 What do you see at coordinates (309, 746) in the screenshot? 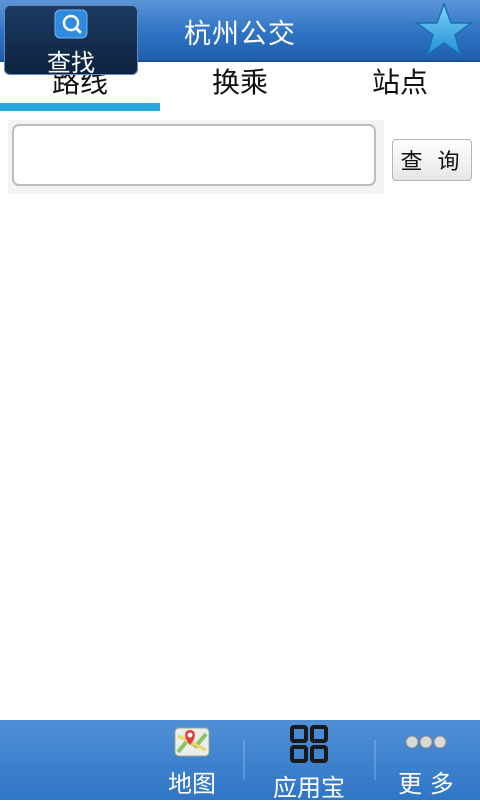
I see `grid-icon` at bounding box center [309, 746].